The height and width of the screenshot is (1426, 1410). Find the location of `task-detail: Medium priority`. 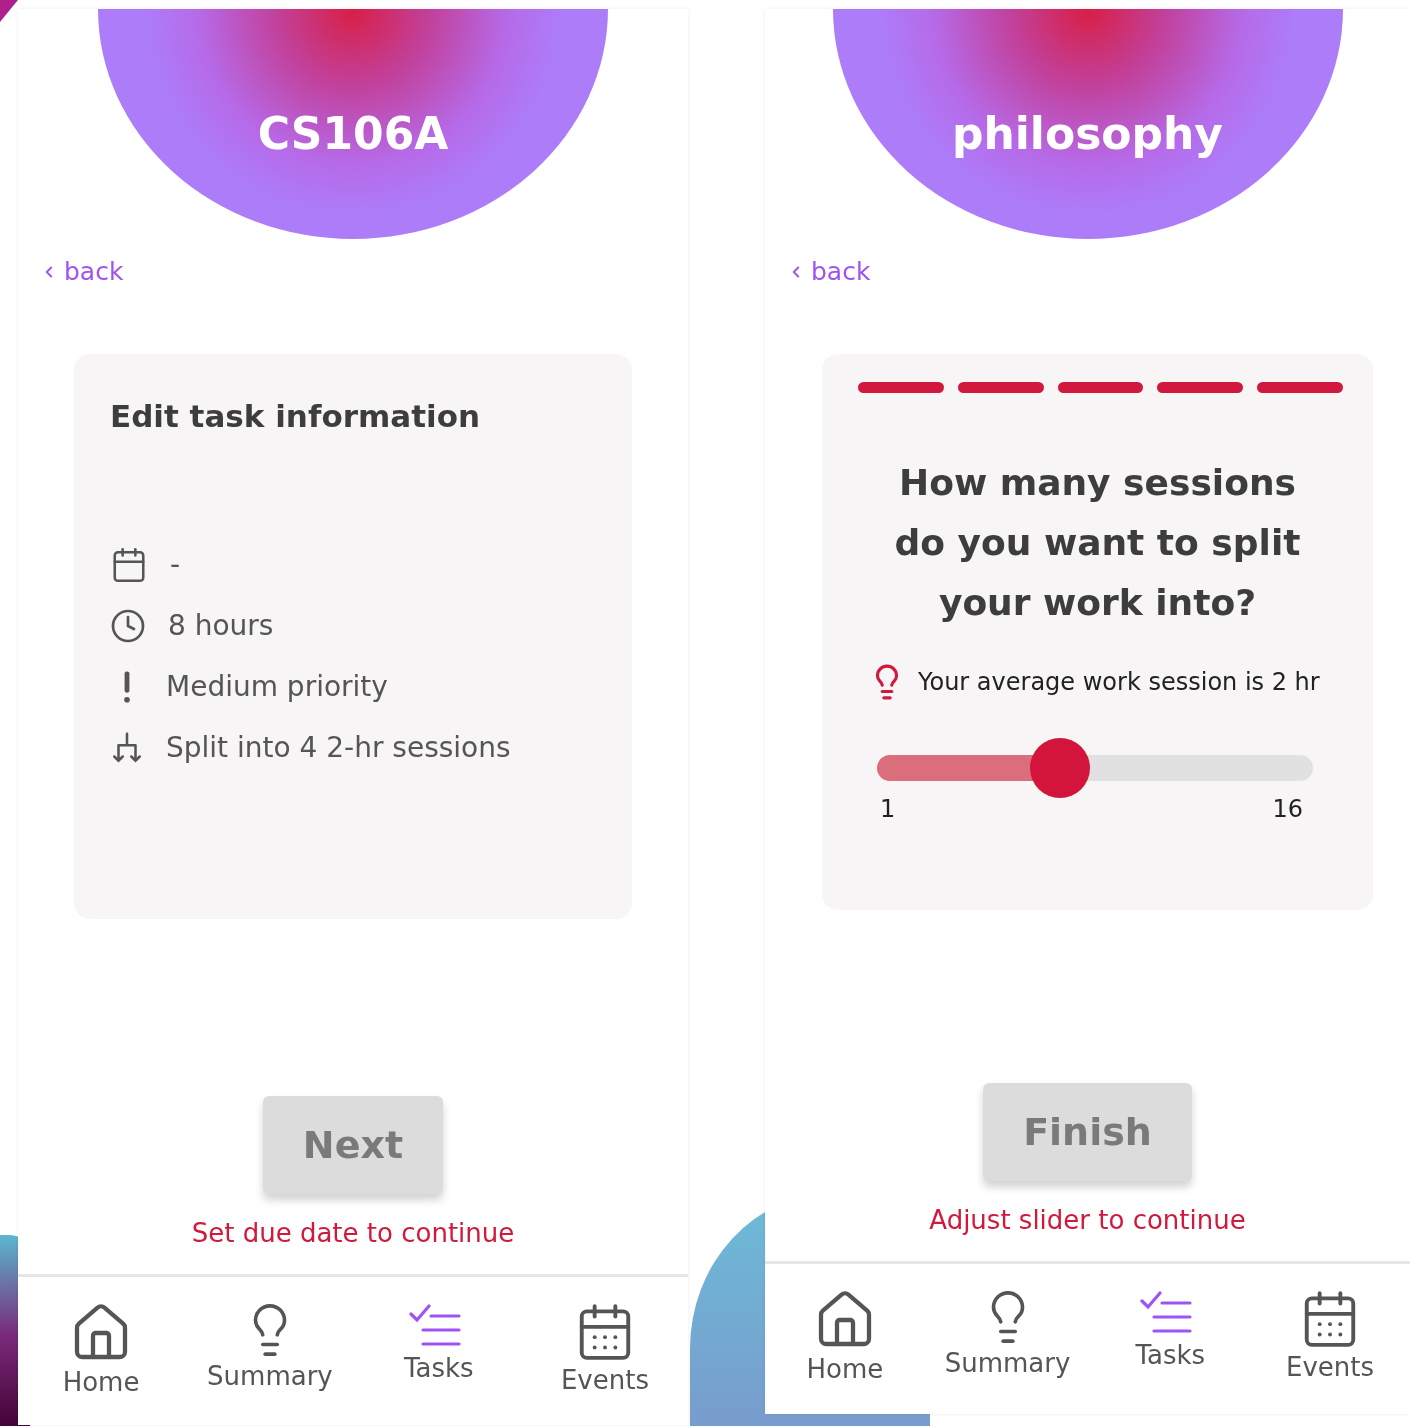

task-detail: Medium priority is located at coordinates (277, 686).